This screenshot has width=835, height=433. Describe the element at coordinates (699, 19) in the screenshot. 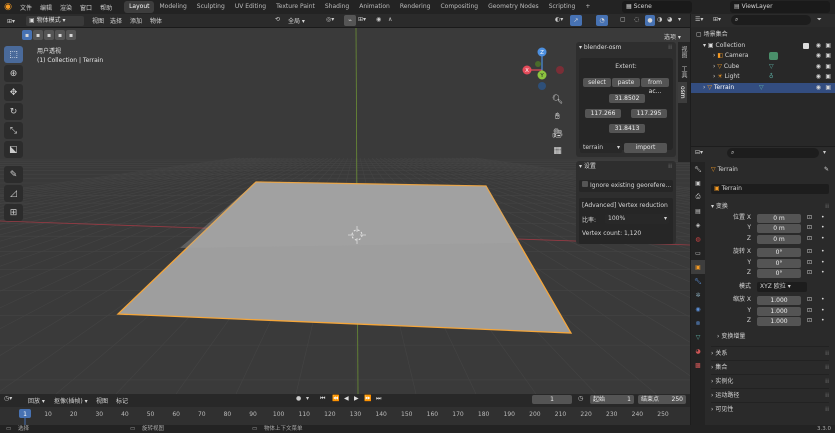

I see `outliner-editor-icon: ☰▾` at that location.